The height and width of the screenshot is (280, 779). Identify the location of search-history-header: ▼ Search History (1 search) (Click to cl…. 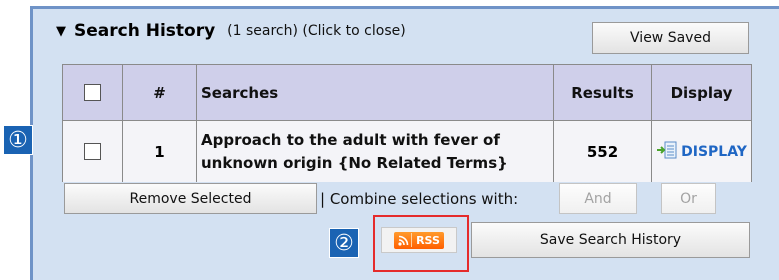
(231, 31).